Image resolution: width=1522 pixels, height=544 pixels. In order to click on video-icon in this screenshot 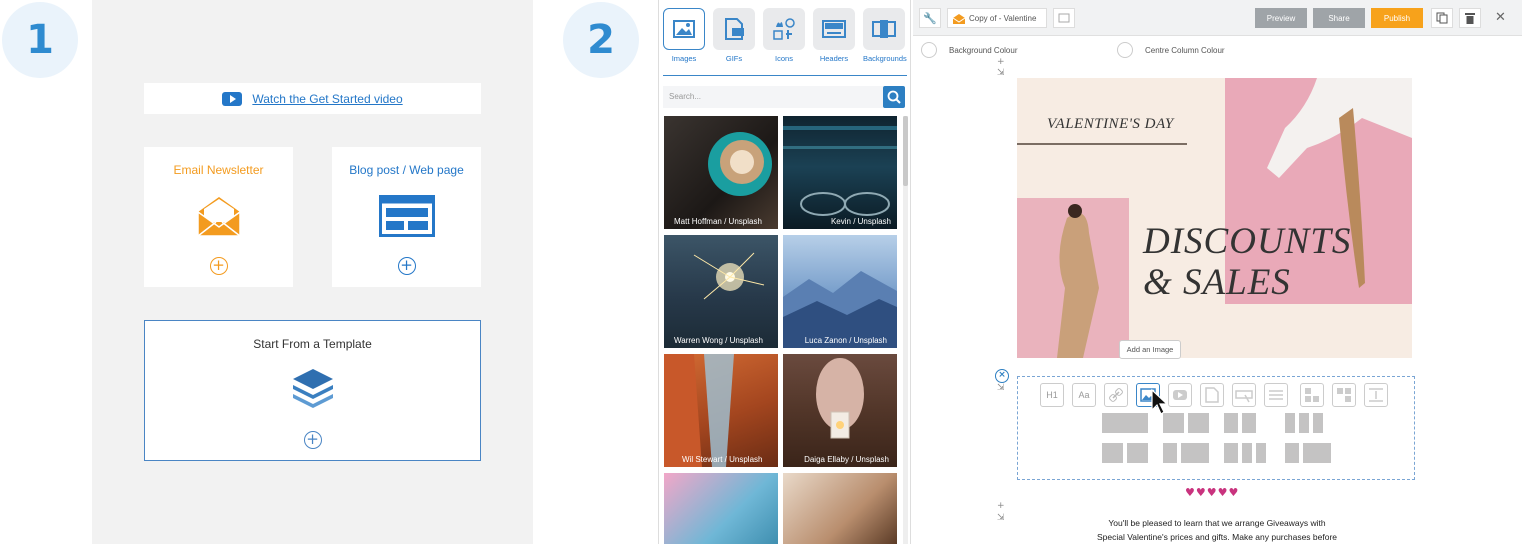, I will do `click(1180, 395)`.